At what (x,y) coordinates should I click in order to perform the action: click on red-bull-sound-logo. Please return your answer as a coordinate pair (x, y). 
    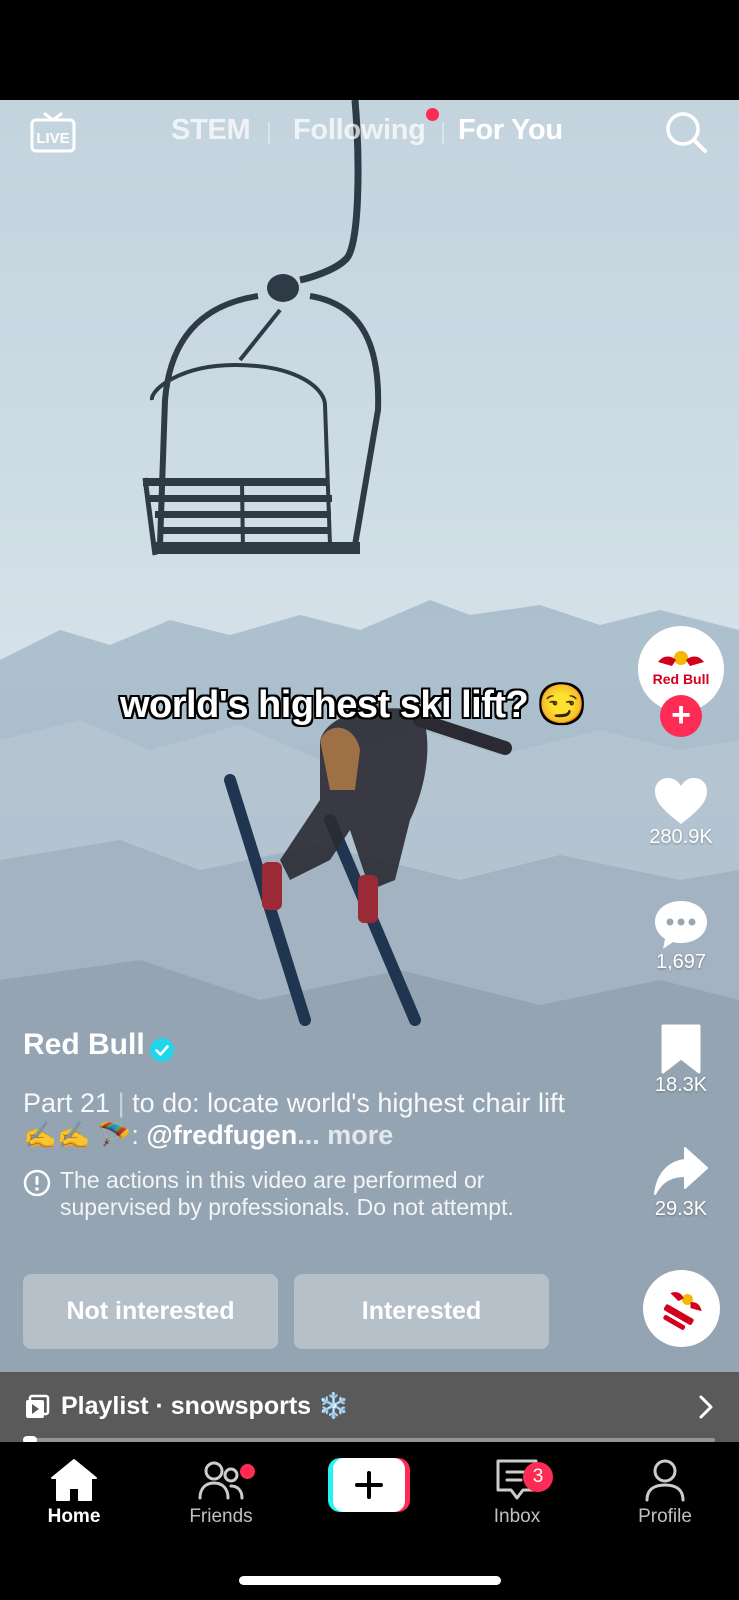
    Looking at the image, I should click on (682, 1310).